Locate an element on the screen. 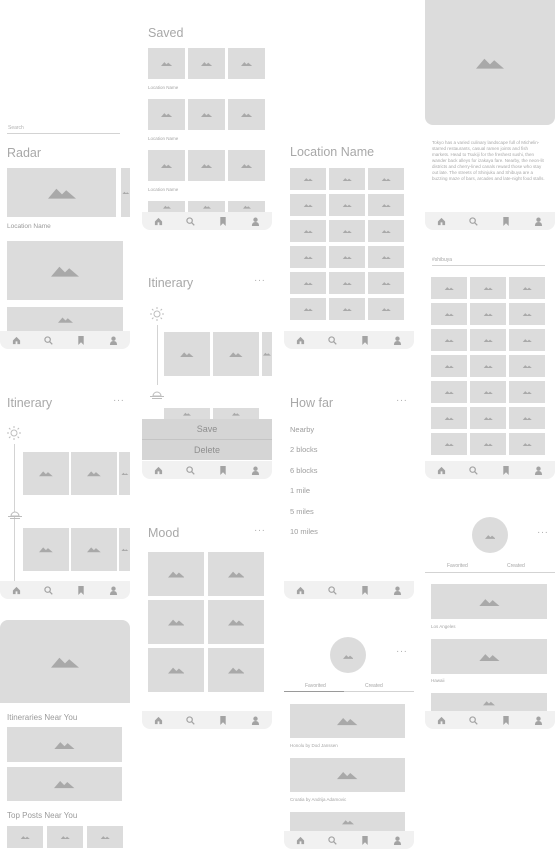 The height and width of the screenshot is (852, 555). location-image is located at coordinates (65, 270).